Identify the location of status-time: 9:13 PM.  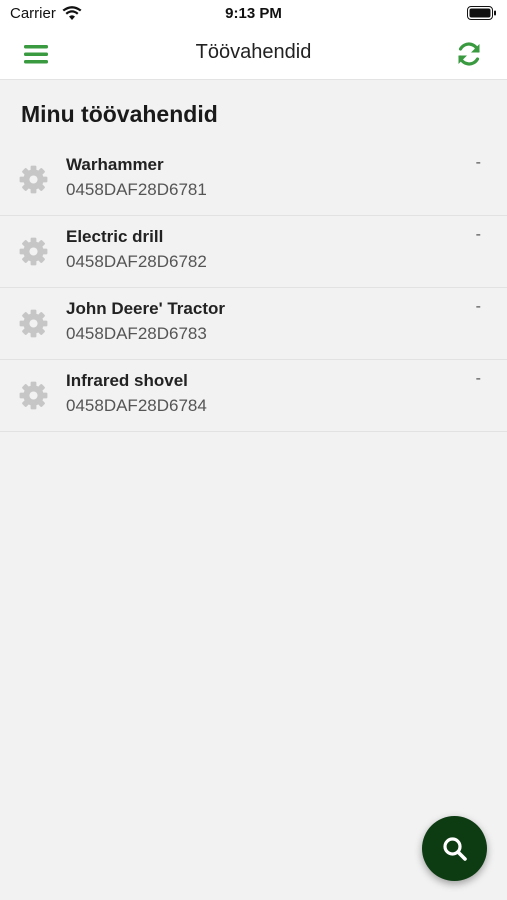
(253, 13).